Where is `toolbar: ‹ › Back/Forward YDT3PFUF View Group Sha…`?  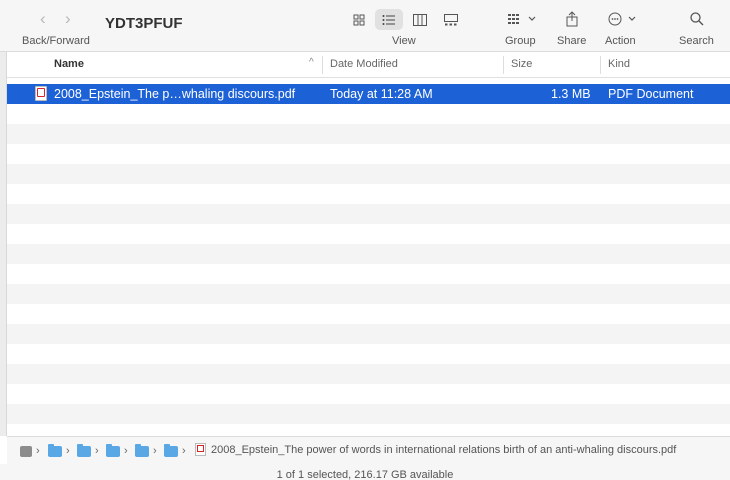 toolbar: ‹ › Back/Forward YDT3PFUF View Group Sha… is located at coordinates (365, 26).